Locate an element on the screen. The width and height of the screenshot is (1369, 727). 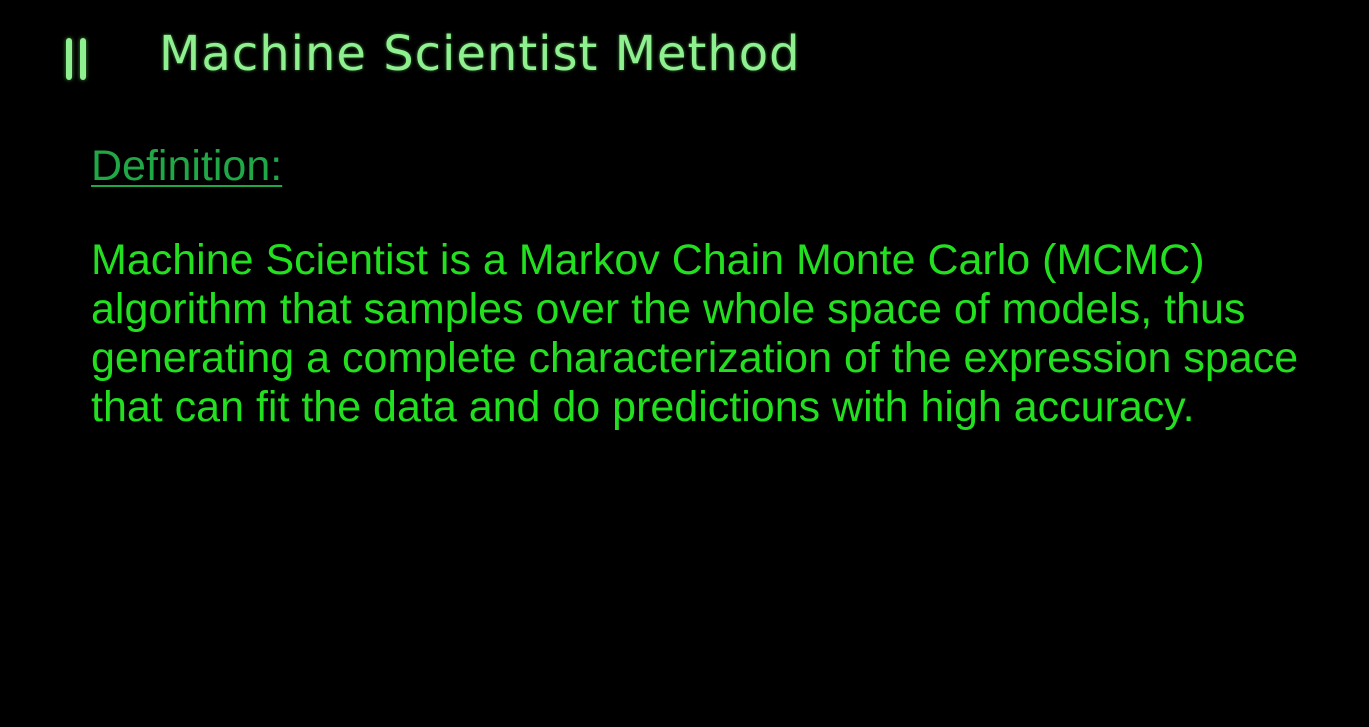
definition-label: Definition: is located at coordinates (187, 166).